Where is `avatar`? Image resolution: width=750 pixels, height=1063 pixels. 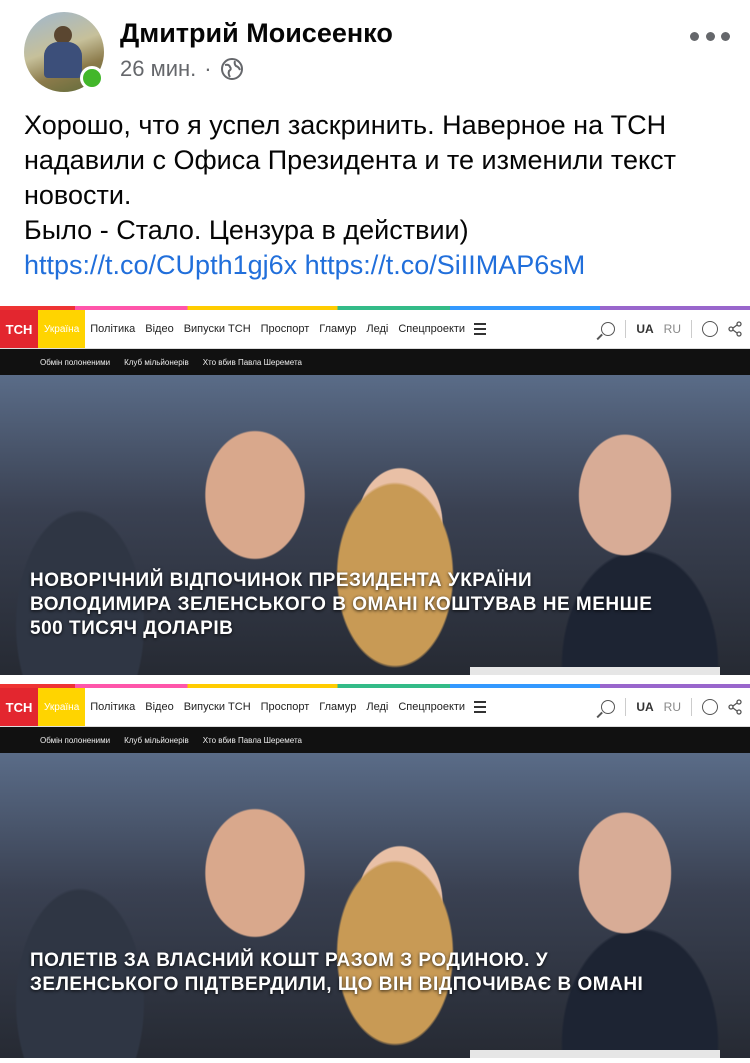
avatar is located at coordinates (64, 52).